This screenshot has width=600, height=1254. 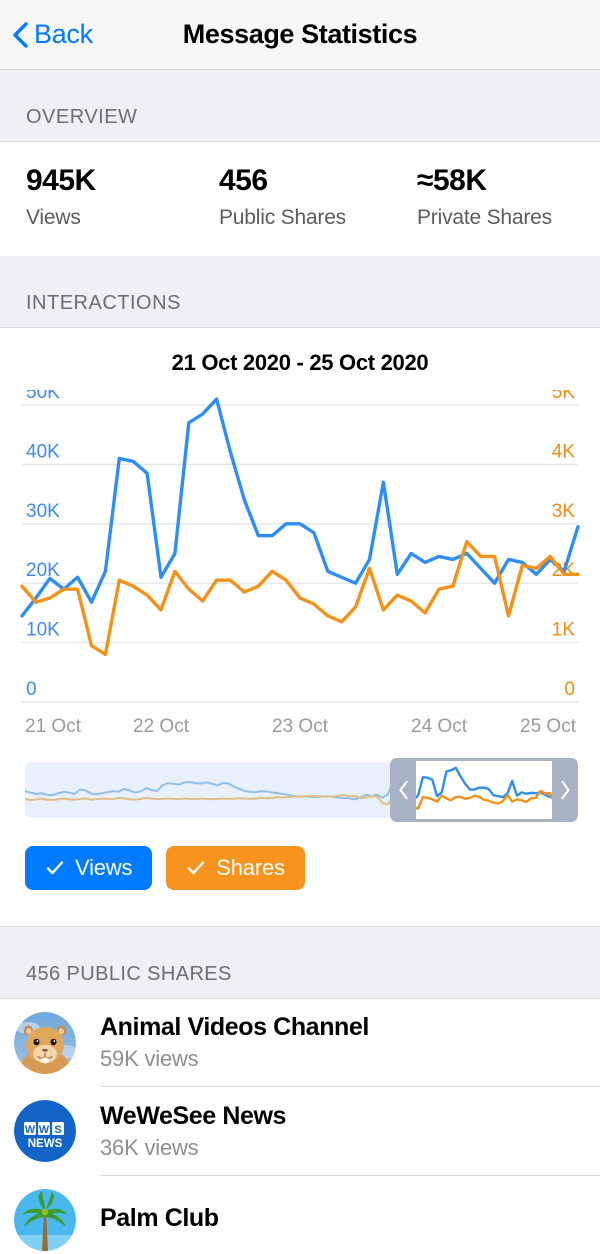 What do you see at coordinates (104, 867) in the screenshot?
I see `legend-toggle-views-label: Views` at bounding box center [104, 867].